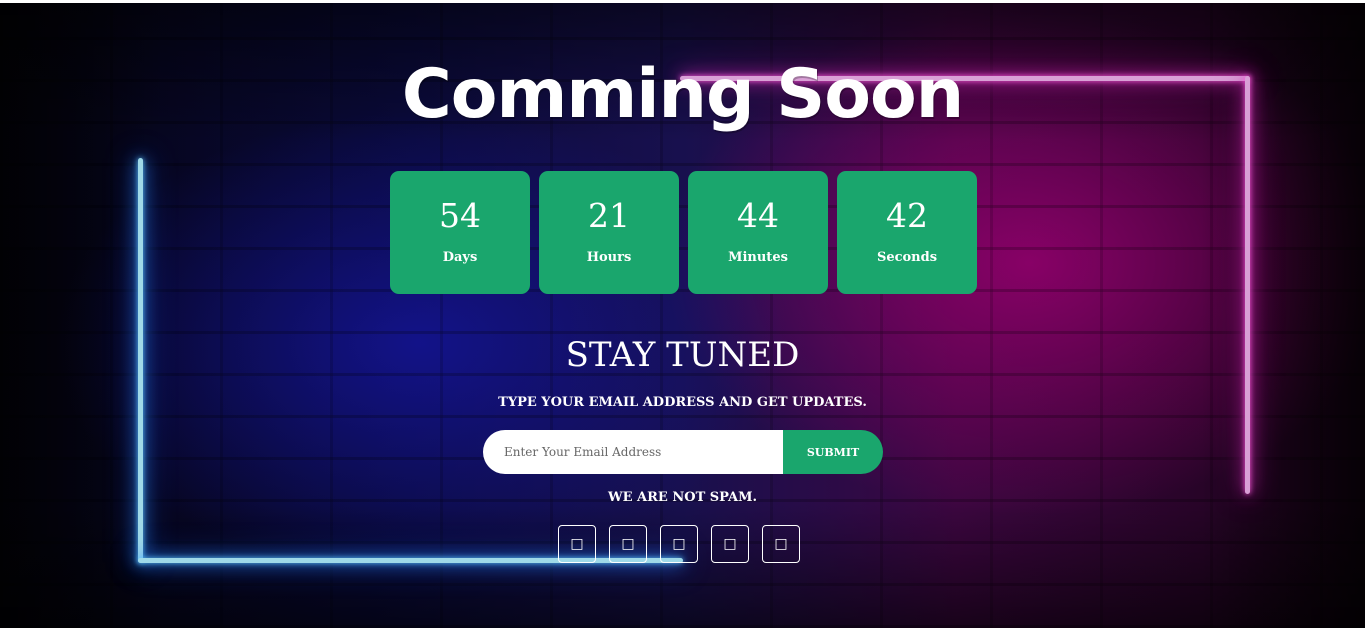 The image size is (1365, 629). I want to click on page-title: Comming Soon, so click(682, 94).